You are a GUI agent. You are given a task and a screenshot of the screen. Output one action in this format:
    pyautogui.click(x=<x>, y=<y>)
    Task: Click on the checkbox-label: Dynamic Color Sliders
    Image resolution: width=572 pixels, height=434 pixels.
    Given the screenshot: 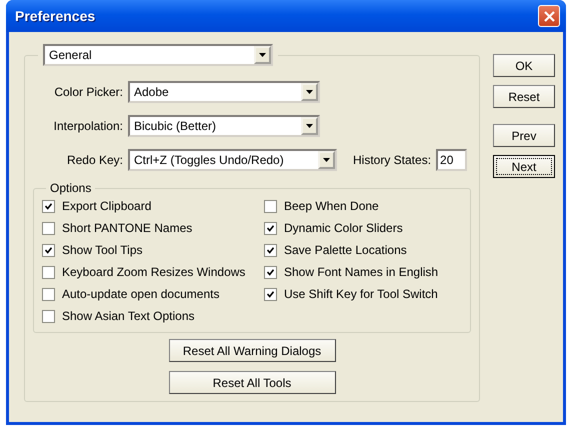 What is the action you would take?
    pyautogui.click(x=343, y=228)
    